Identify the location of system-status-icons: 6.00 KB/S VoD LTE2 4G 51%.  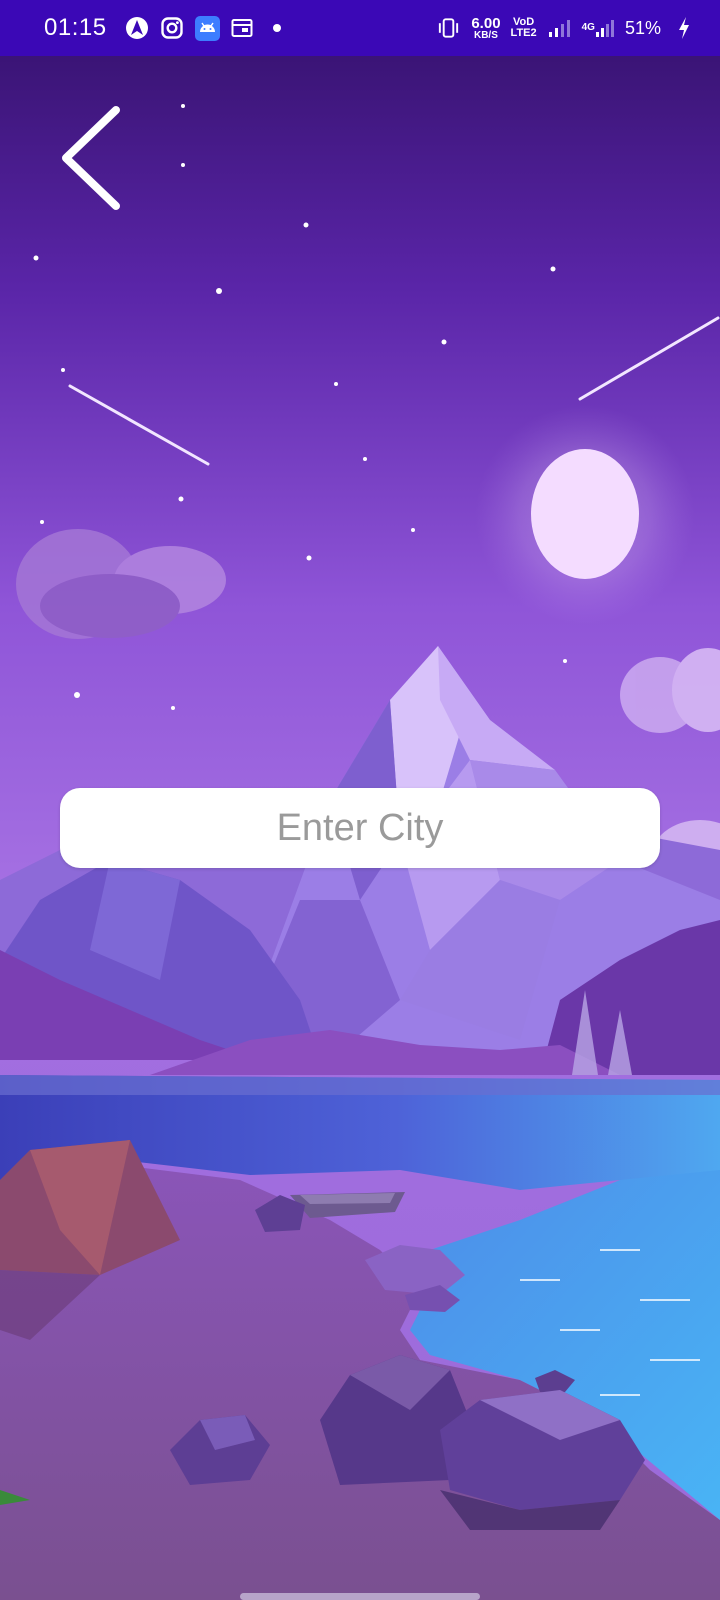
(566, 28).